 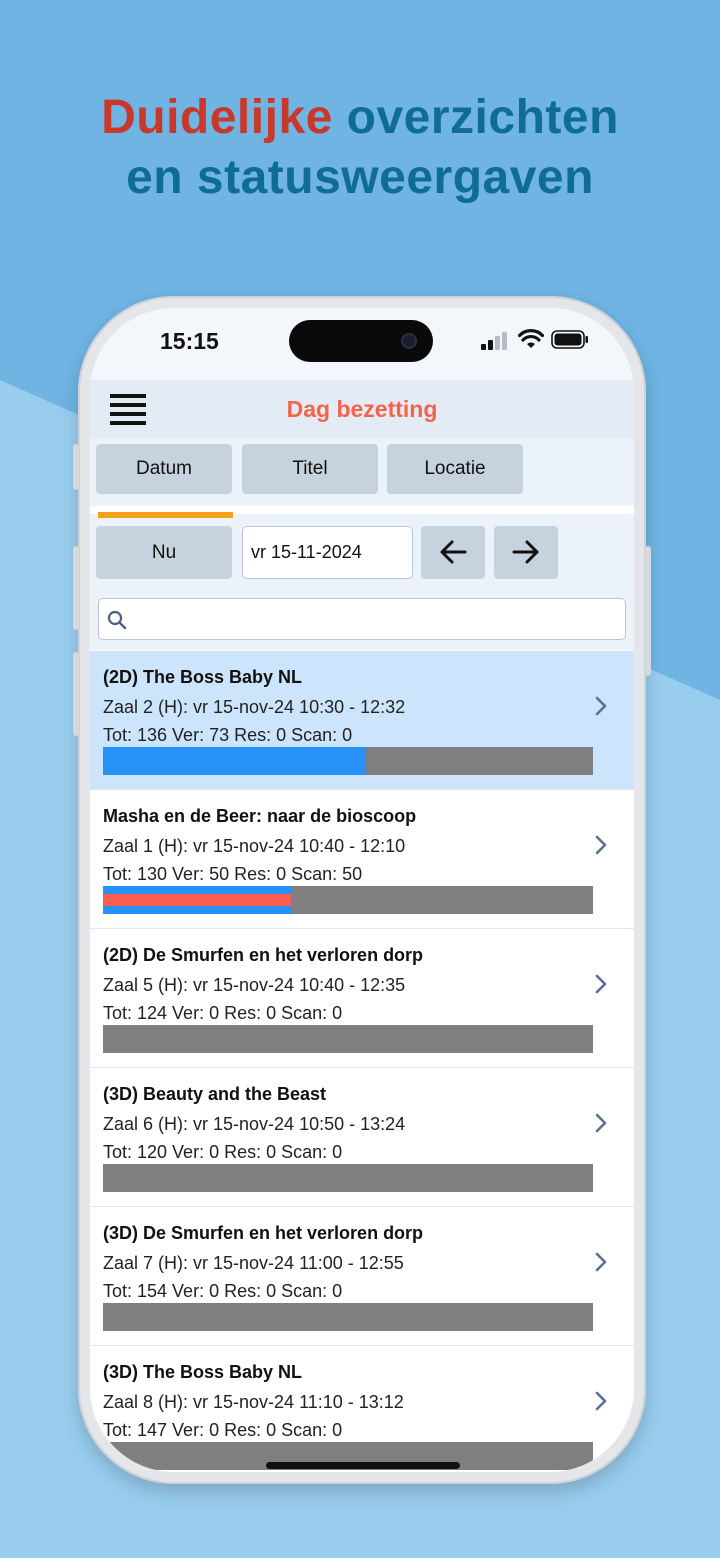 I want to click on arrow-right-icon, so click(x=525, y=552).